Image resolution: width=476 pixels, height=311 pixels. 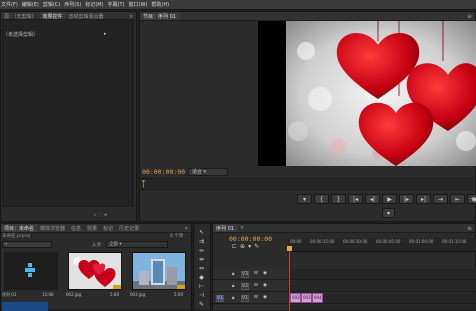 What do you see at coordinates (250, 239) in the screenshot?
I see `timeline-timecode: 00:00:00:00` at bounding box center [250, 239].